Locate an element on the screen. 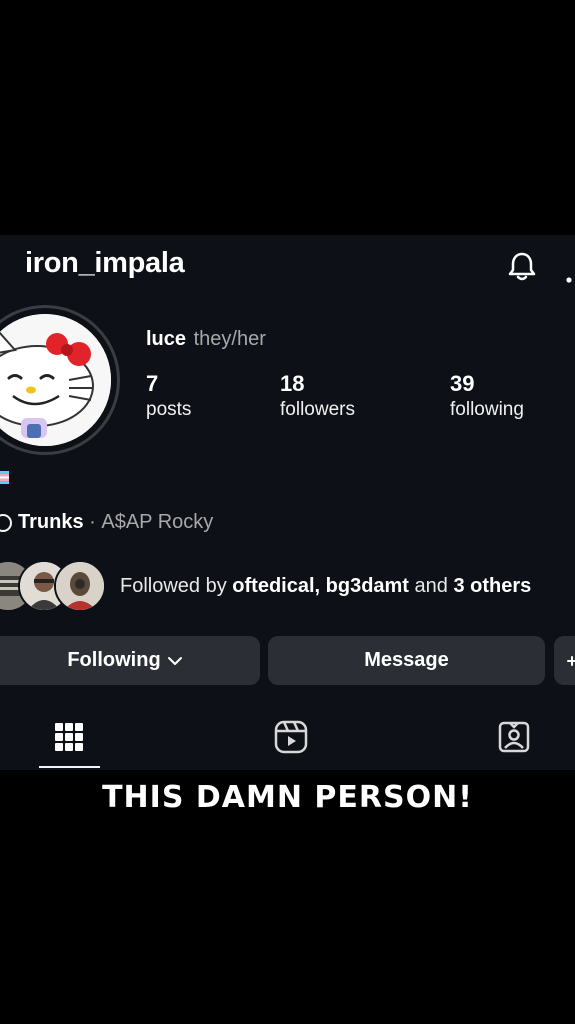 The height and width of the screenshot is (1024, 575). reels-icon is located at coordinates (291, 737).